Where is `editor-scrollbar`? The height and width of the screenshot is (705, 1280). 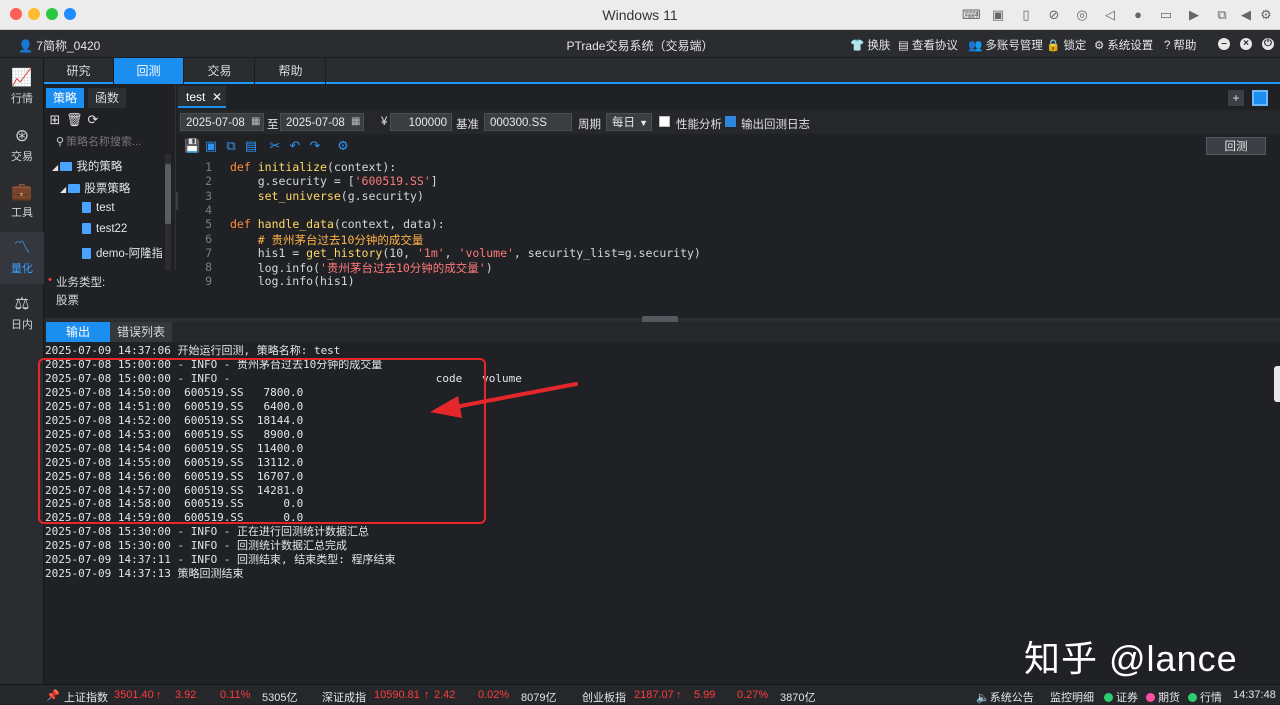 editor-scrollbar is located at coordinates (1273, 231).